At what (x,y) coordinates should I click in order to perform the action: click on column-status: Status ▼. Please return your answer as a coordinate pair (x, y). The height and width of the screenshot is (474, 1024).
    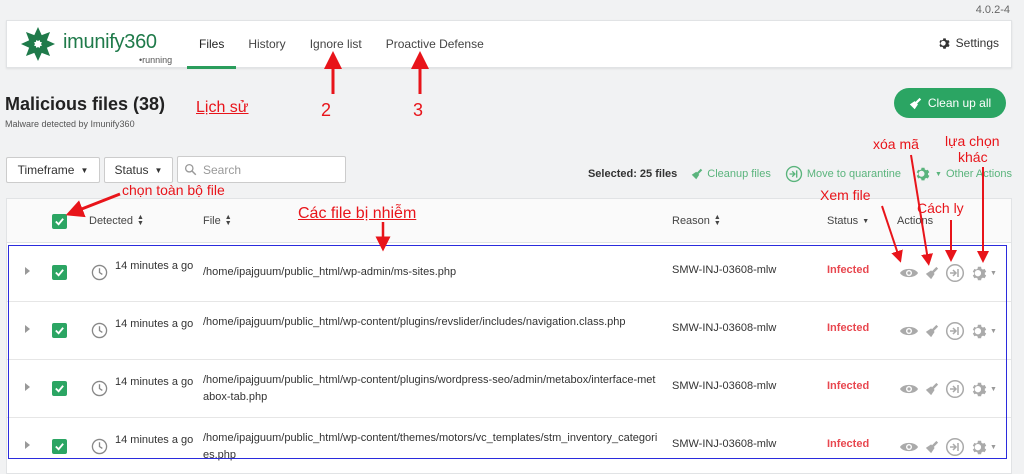
    Looking at the image, I should click on (848, 221).